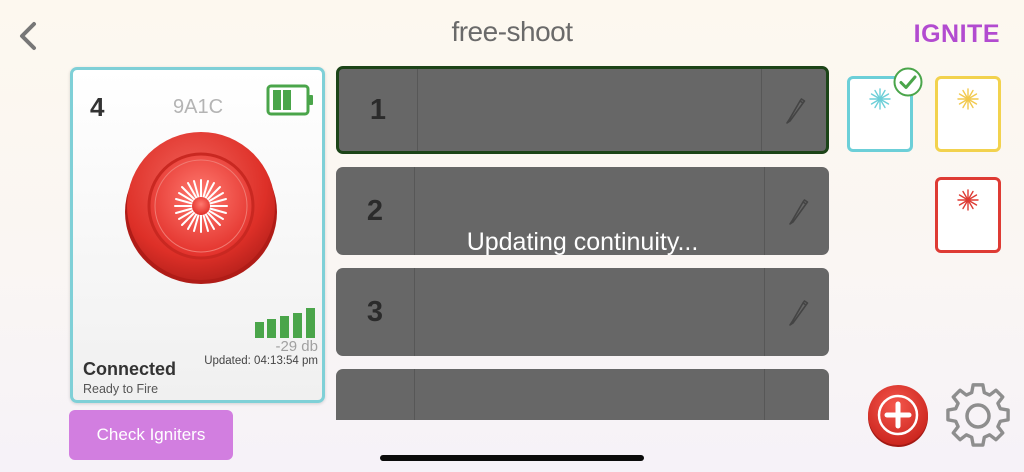  I want to click on cue-row: 4, so click(582, 394).